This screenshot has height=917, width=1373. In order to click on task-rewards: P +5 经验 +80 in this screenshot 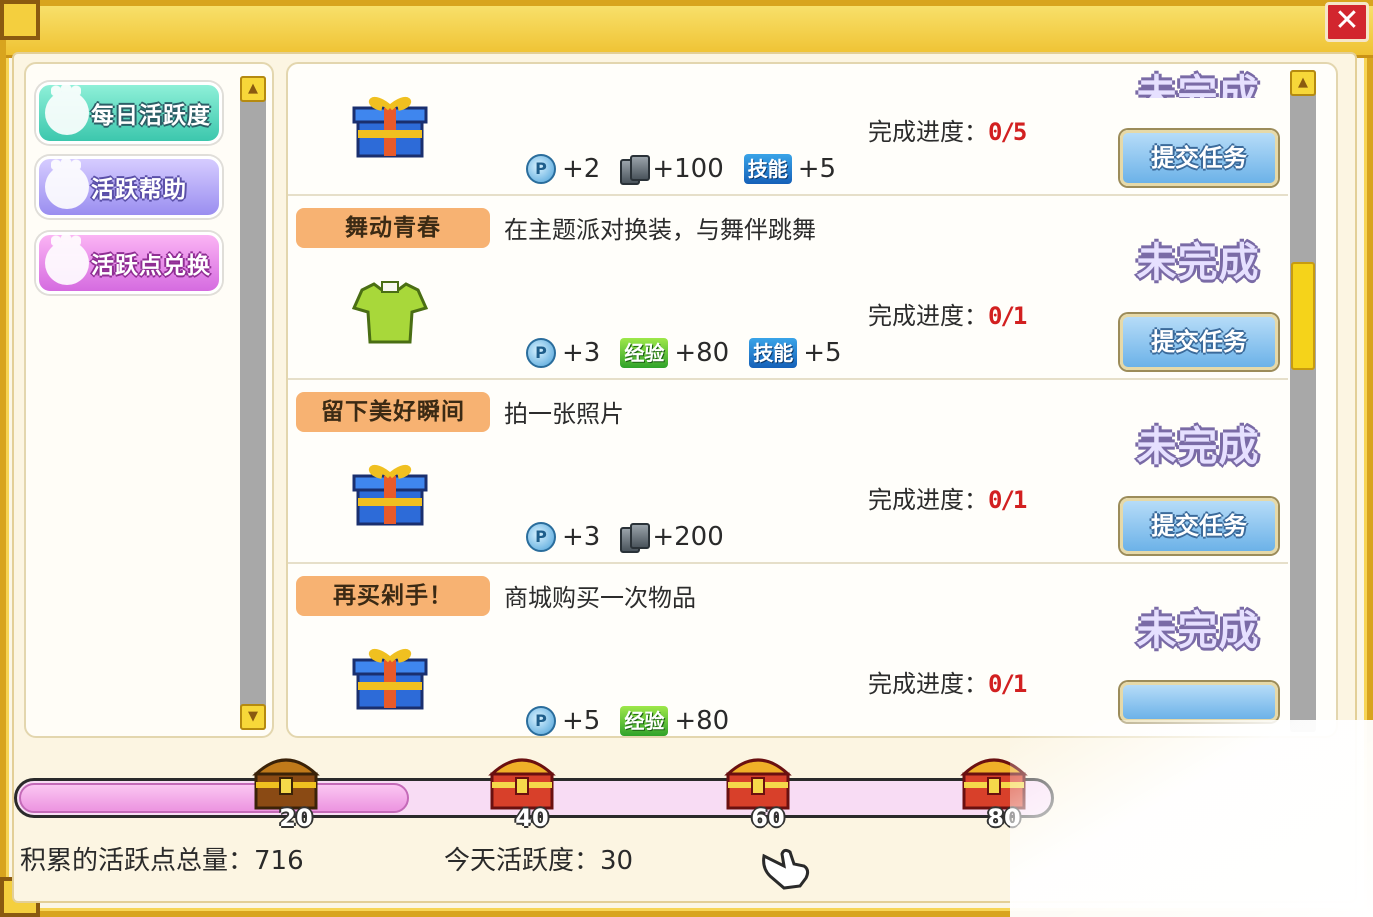, I will do `click(634, 721)`.